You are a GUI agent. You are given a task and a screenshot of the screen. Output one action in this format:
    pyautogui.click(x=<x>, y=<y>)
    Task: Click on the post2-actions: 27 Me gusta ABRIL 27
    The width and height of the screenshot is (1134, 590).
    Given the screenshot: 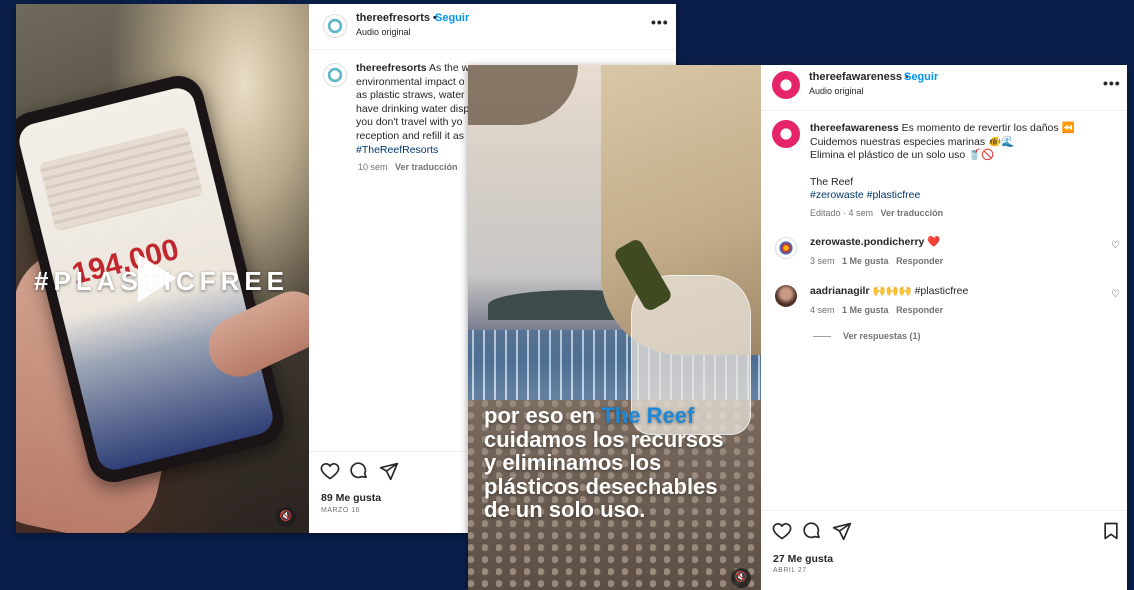 What is the action you would take?
    pyautogui.click(x=944, y=550)
    